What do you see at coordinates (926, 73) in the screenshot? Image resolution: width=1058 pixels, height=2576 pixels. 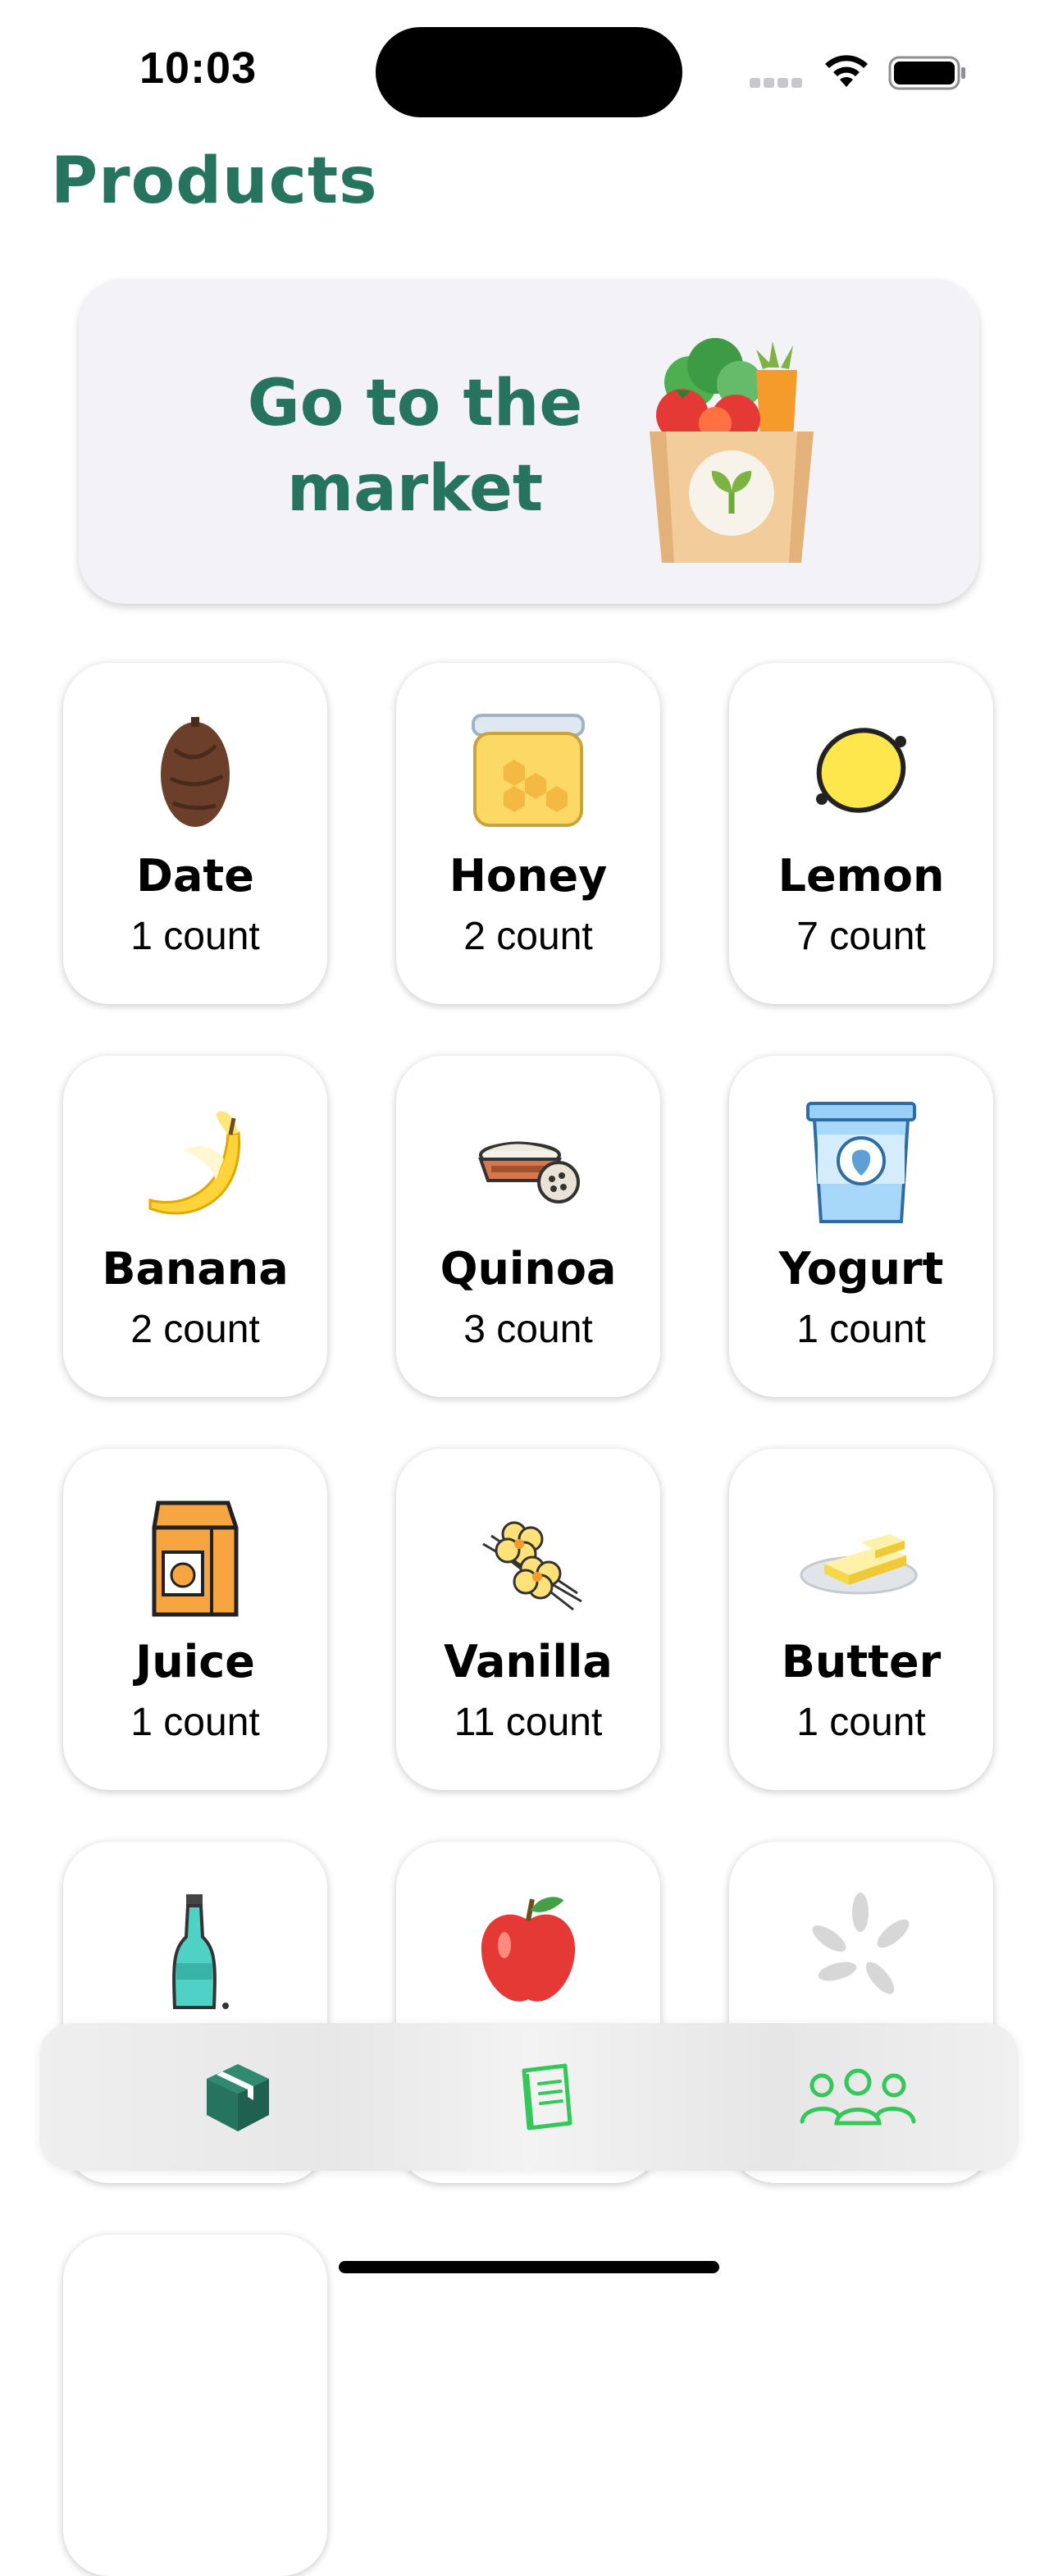 I see `battery-icon` at bounding box center [926, 73].